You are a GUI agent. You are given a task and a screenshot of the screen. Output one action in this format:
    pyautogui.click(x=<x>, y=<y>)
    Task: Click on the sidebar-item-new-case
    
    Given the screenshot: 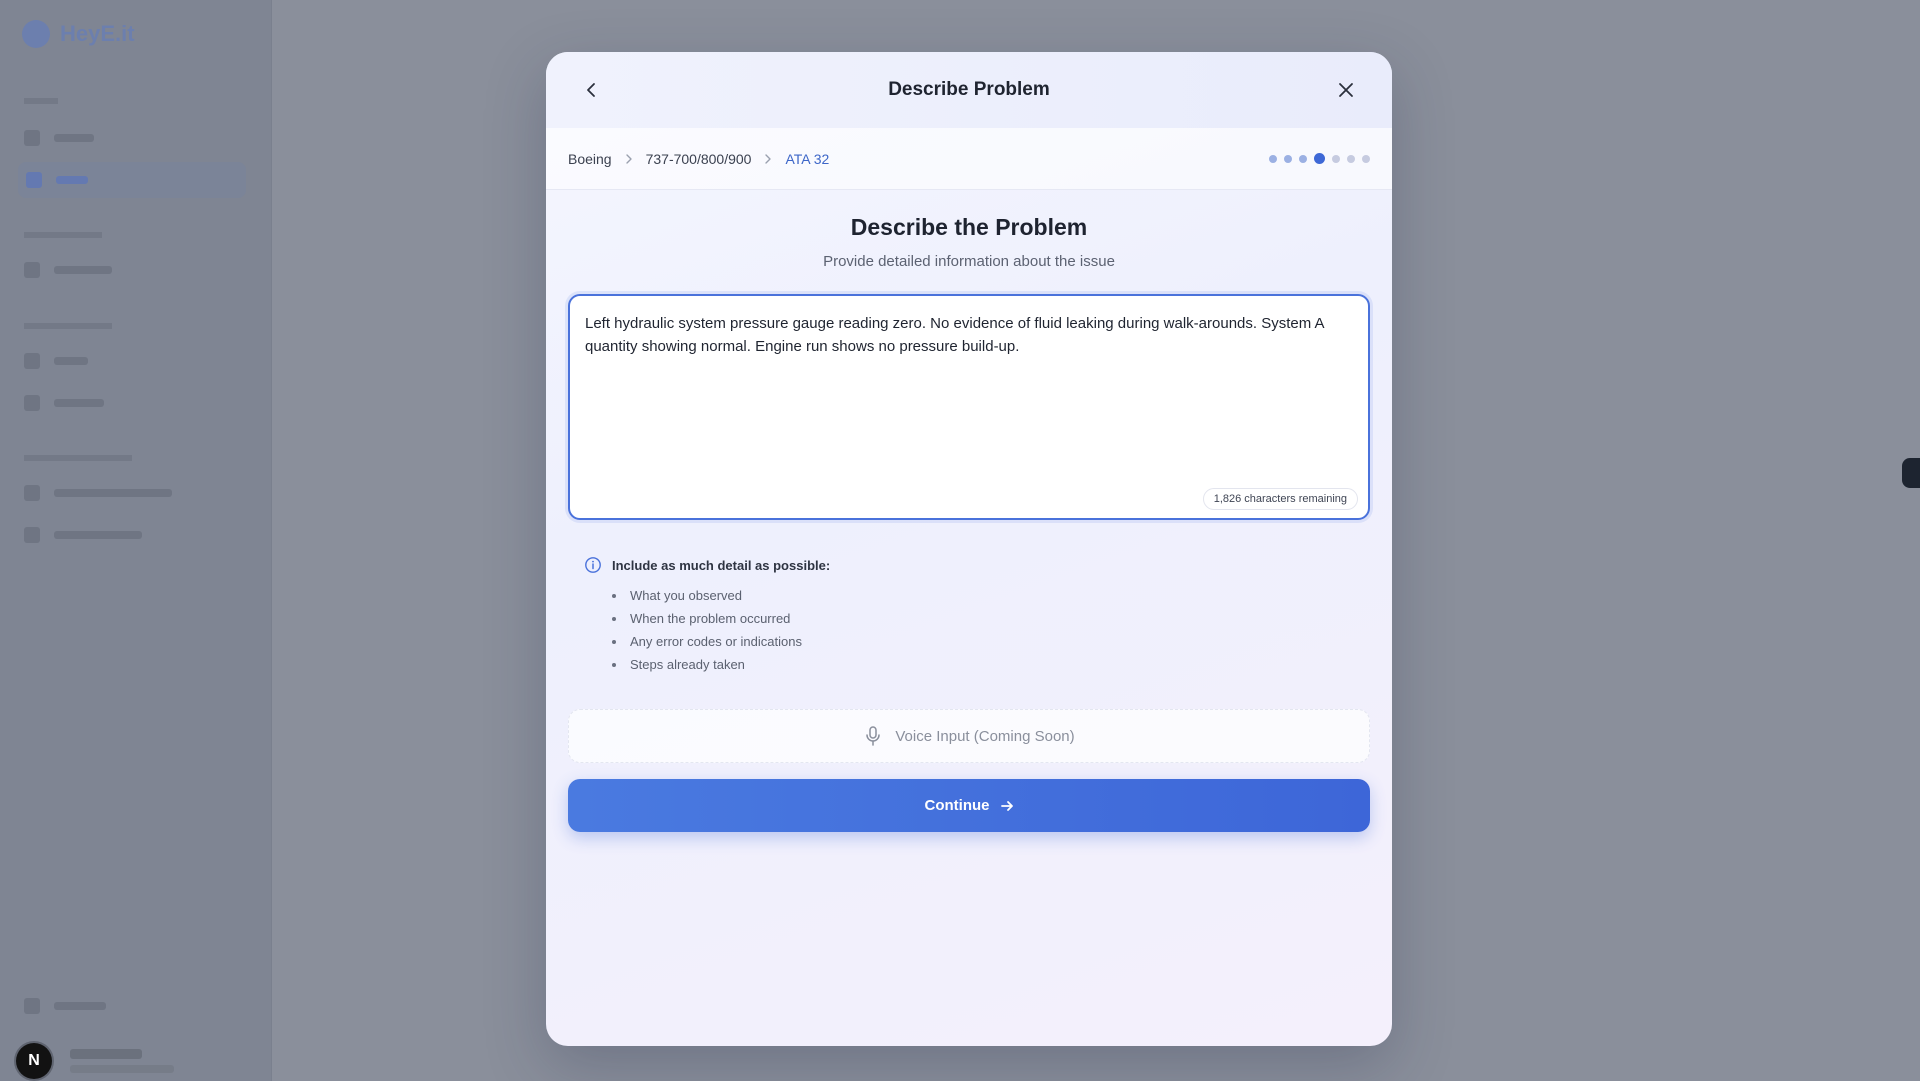 What is the action you would take?
    pyautogui.click(x=132, y=180)
    